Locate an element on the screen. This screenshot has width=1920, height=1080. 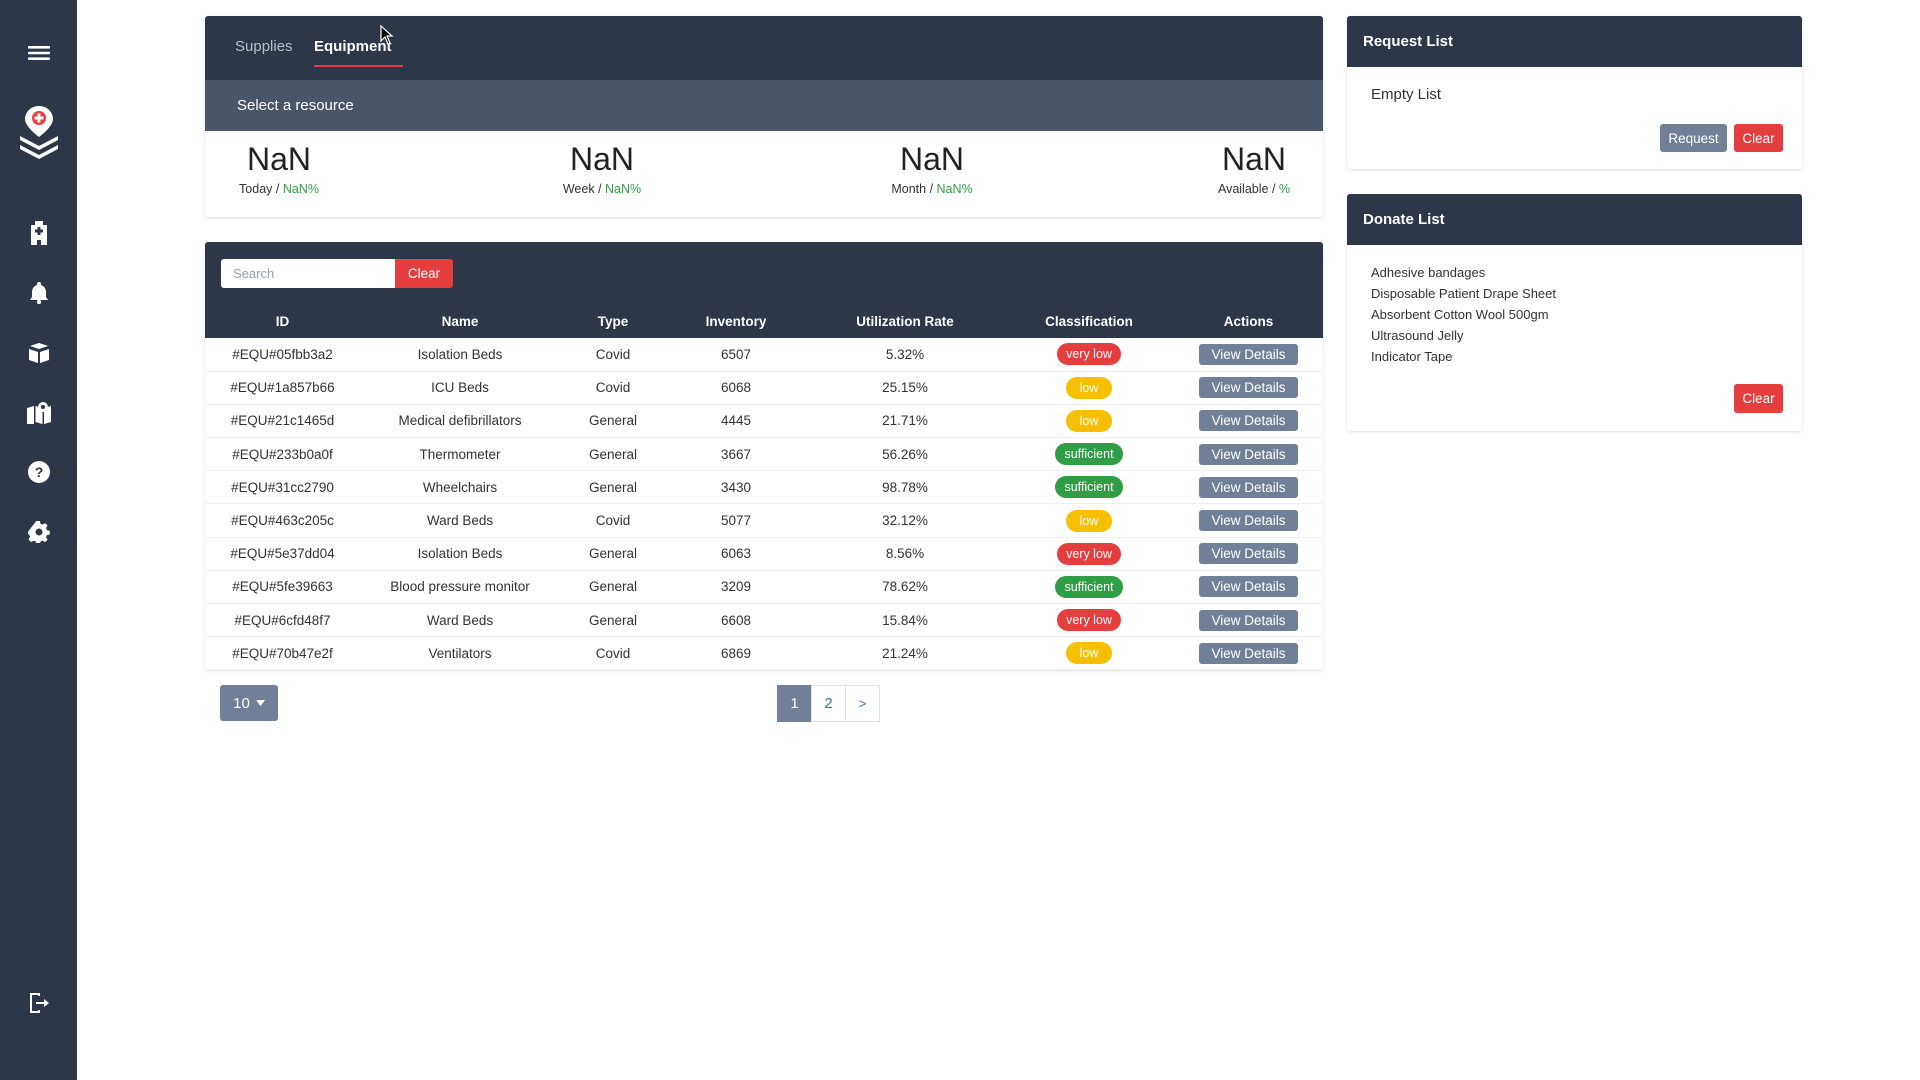
stat-percent: % is located at coordinates (1284, 189).